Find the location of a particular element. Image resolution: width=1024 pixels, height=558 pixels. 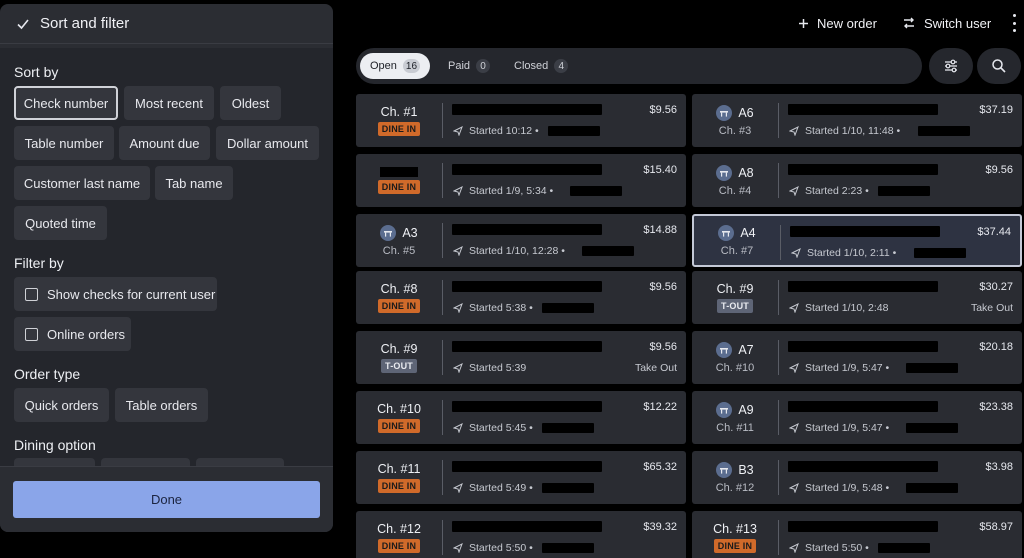

order-card-header: A7 Ch. #10 is located at coordinates (735, 357).